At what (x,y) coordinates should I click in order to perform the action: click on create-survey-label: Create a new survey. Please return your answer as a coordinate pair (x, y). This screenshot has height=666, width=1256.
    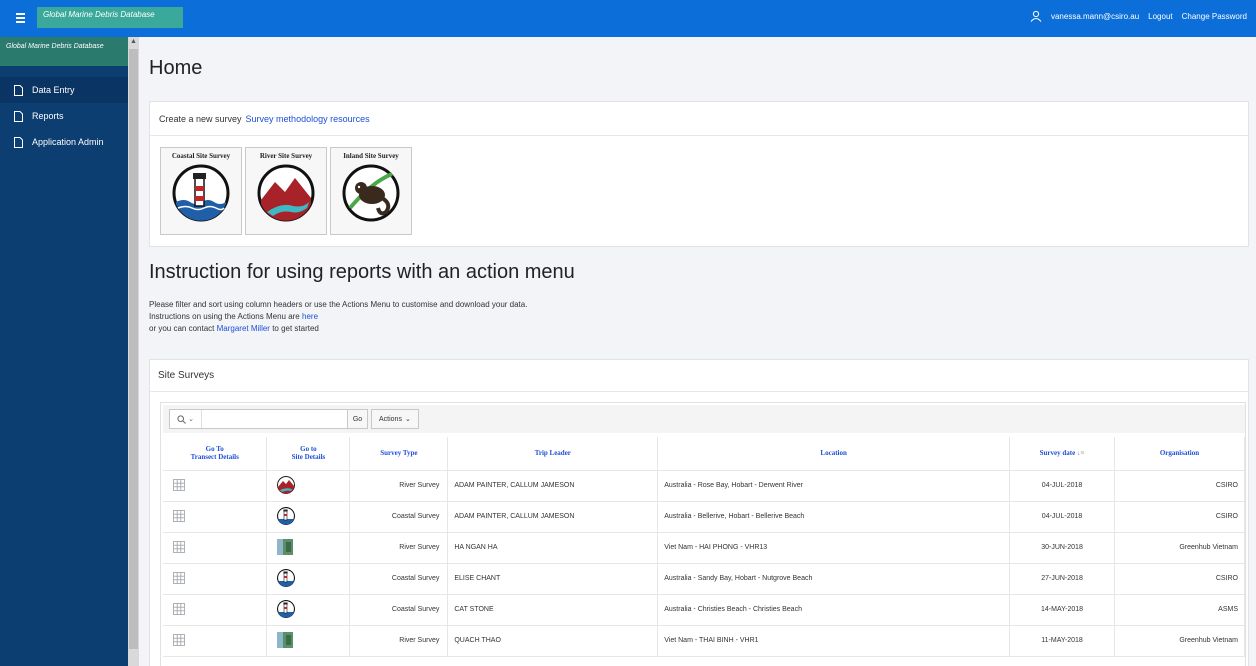
    Looking at the image, I should click on (200, 118).